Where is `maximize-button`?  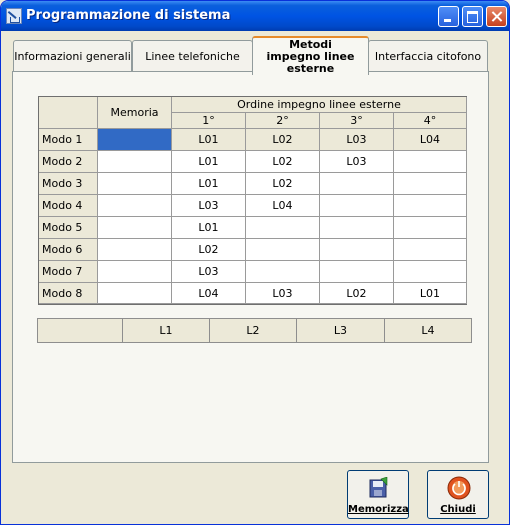 maximize-button is located at coordinates (472, 16).